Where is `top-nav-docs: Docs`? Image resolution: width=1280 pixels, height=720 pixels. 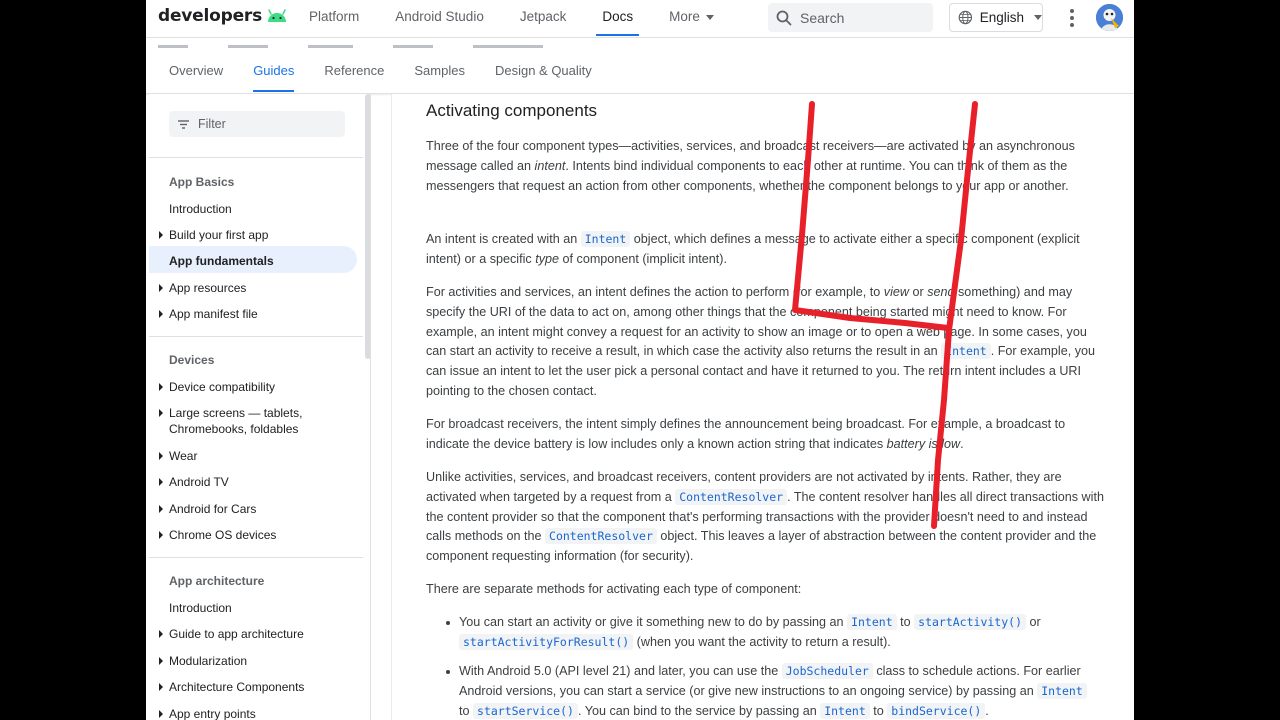 top-nav-docs: Docs is located at coordinates (617, 18).